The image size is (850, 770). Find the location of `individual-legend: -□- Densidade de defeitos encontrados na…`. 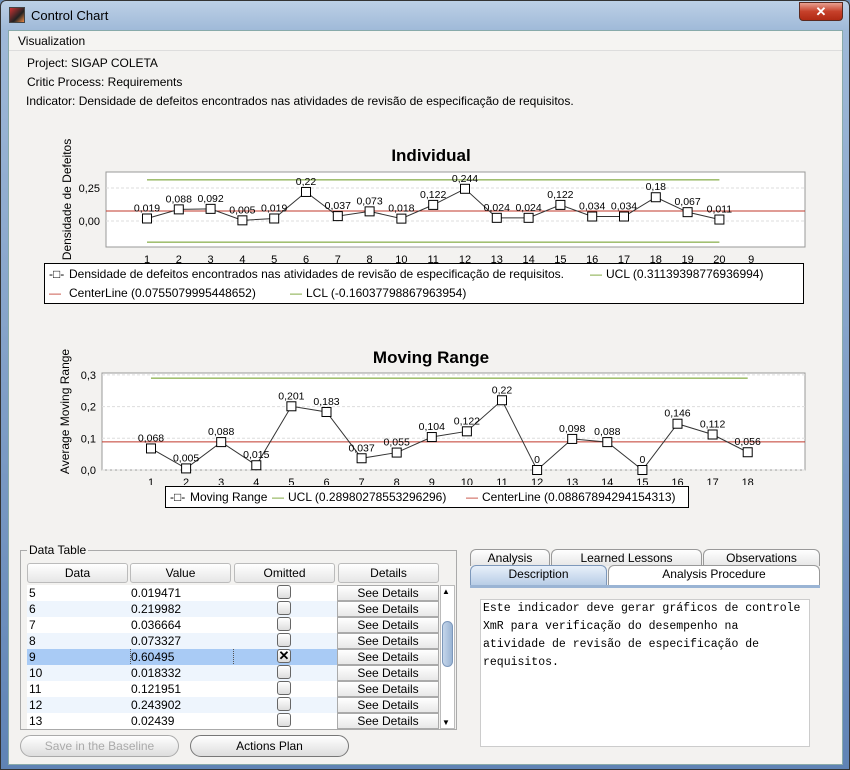

individual-legend: -□- Densidade de defeitos encontrados na… is located at coordinates (424, 283).